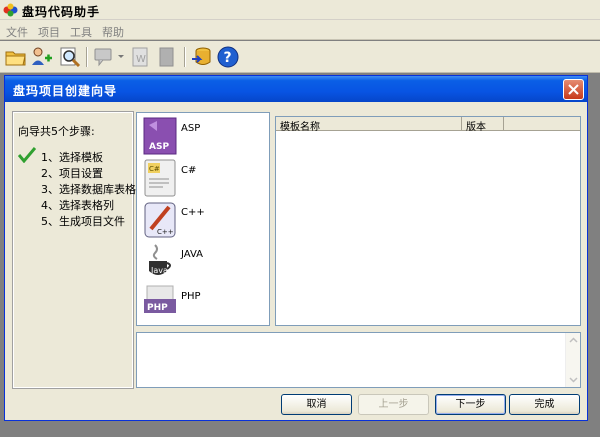  I want to click on add-user-icon, so click(42, 57).